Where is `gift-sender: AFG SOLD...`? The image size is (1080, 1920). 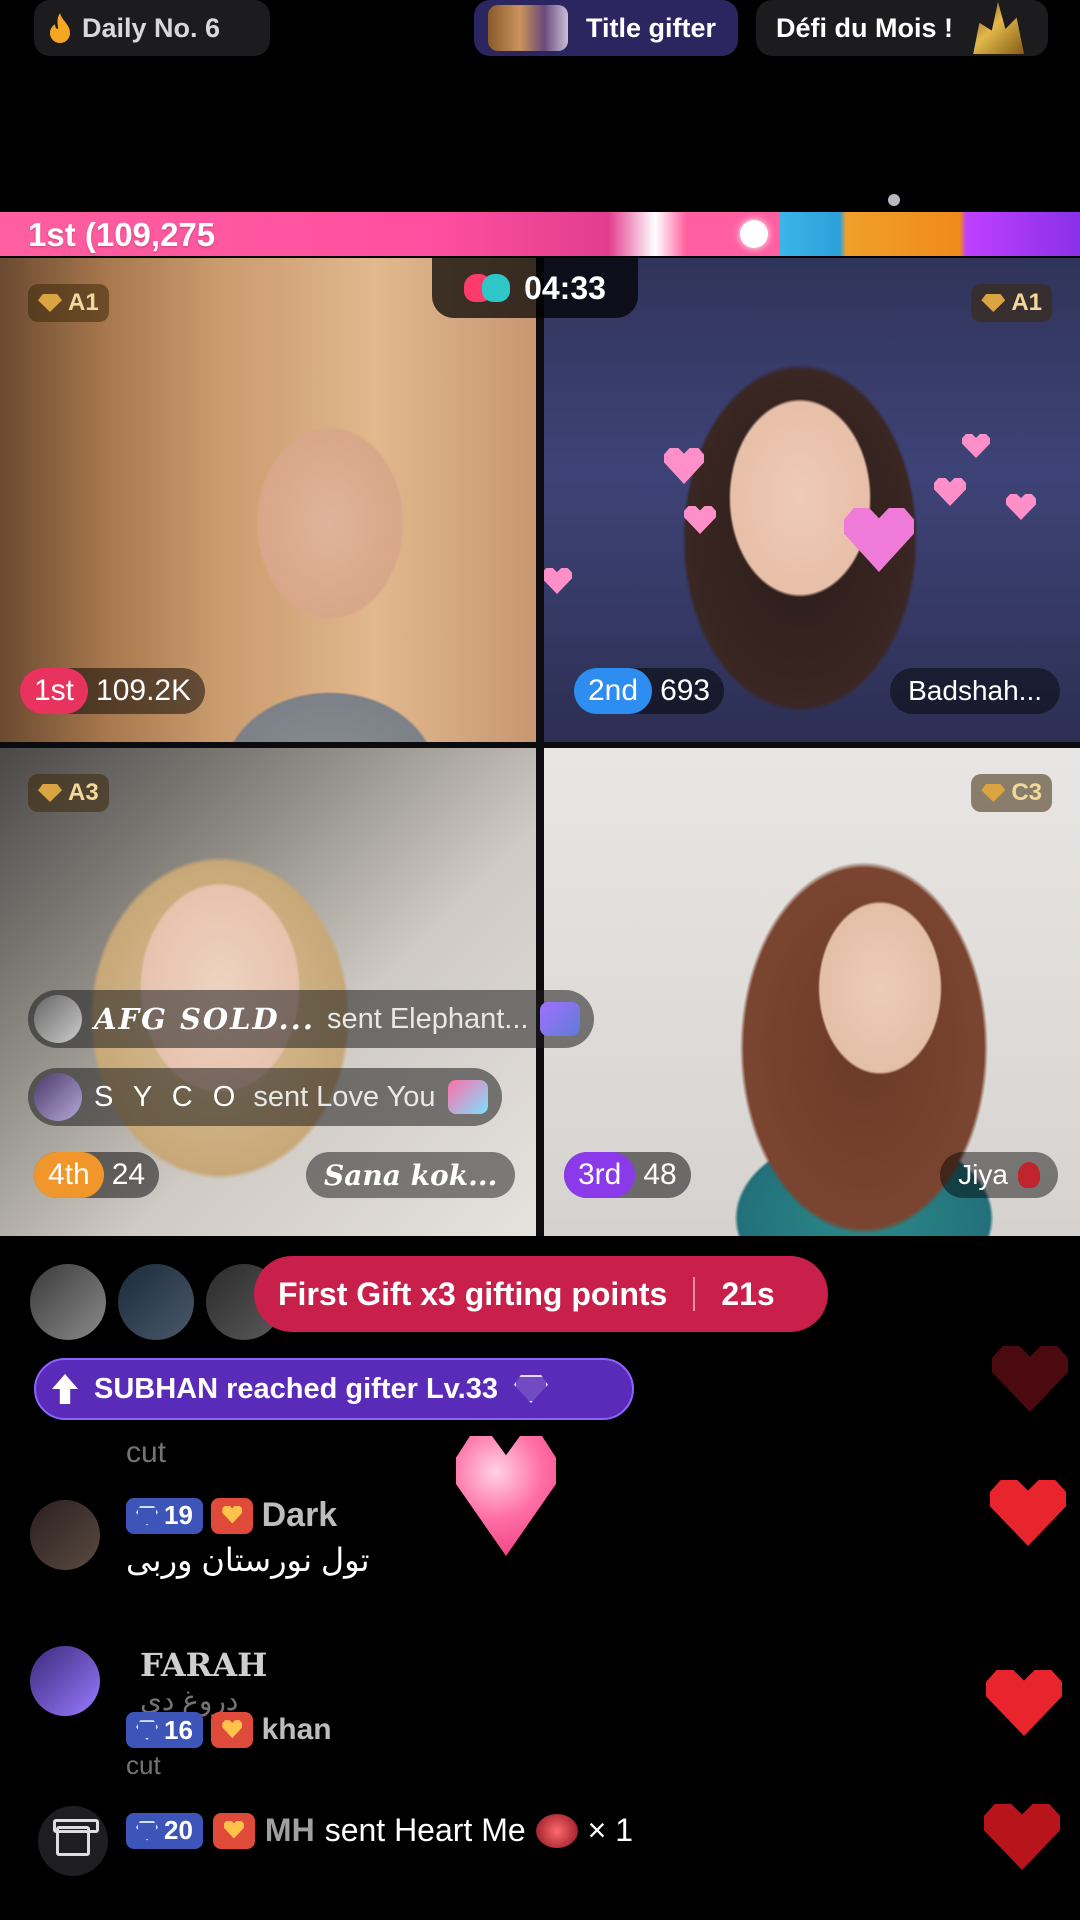 gift-sender: AFG SOLD... is located at coordinates (204, 1019).